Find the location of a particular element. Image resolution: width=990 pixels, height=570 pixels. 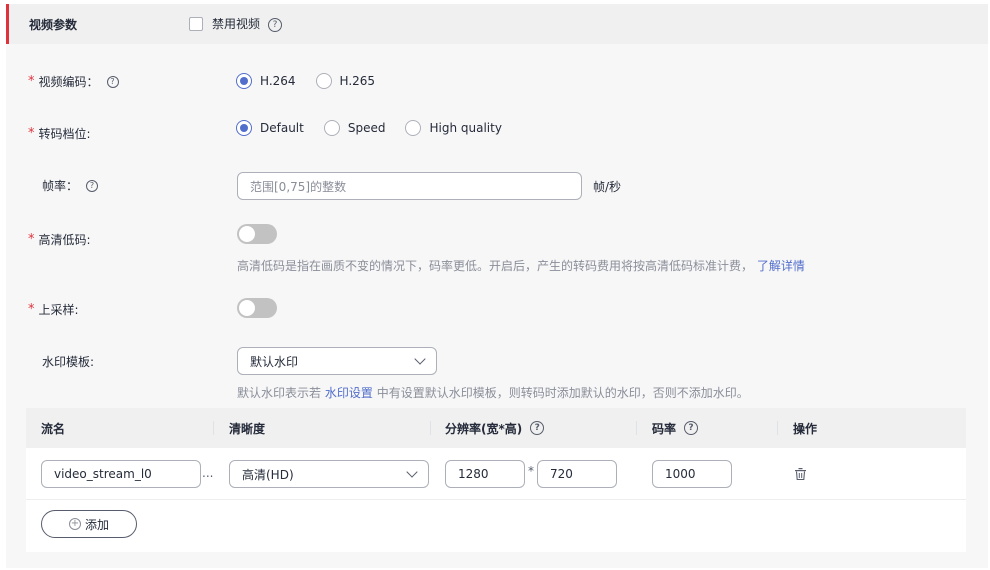

frame-rate-placeholder: 范围[0,75]的整数 is located at coordinates (298, 186).